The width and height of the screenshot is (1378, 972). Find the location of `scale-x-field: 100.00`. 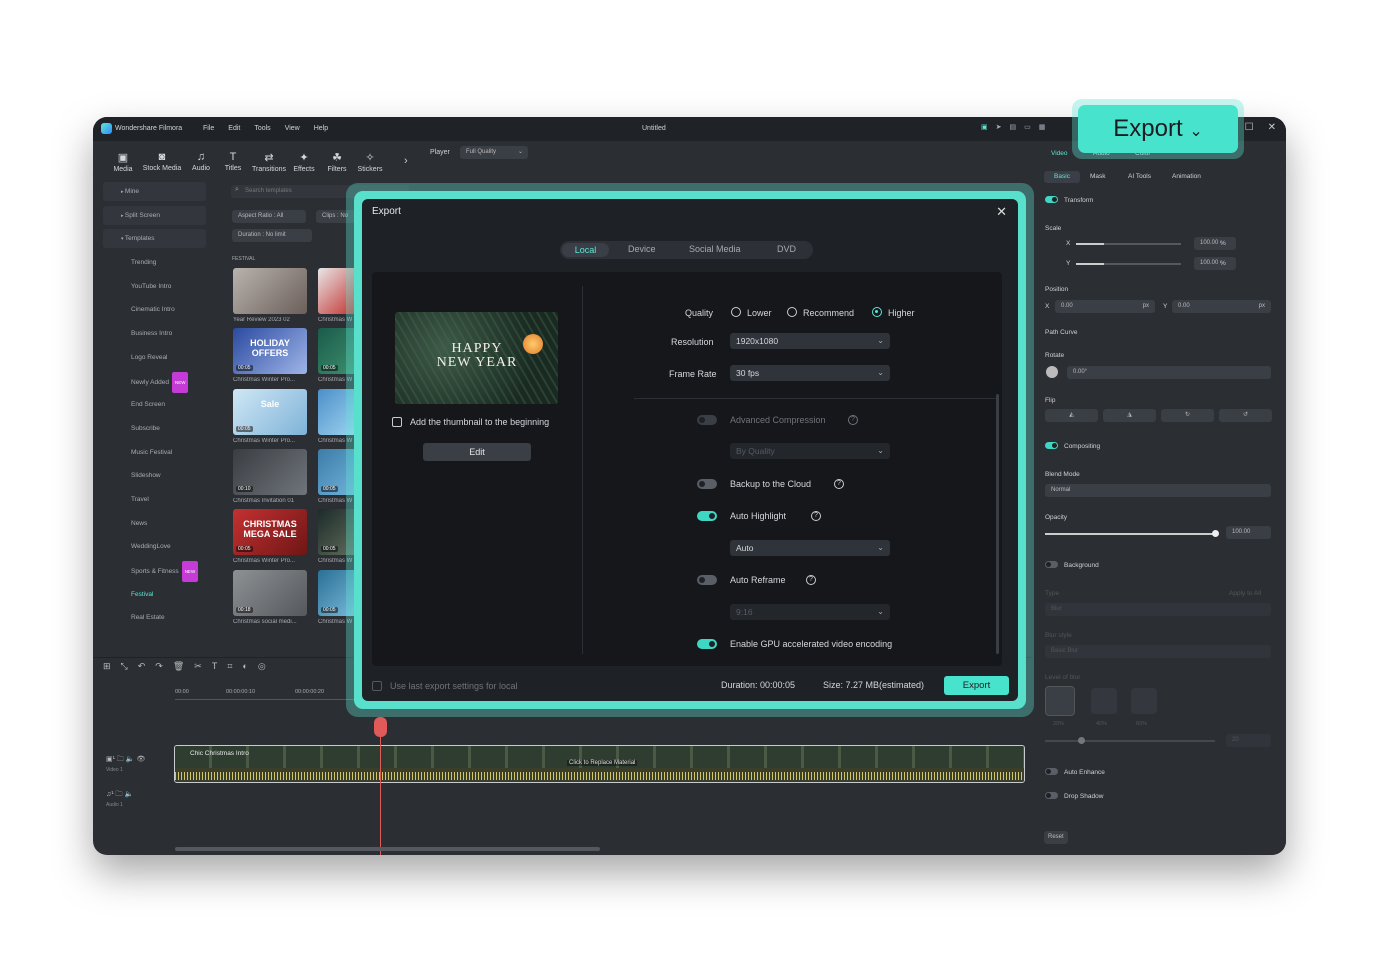

scale-x-field: 100.00 is located at coordinates (1215, 243).